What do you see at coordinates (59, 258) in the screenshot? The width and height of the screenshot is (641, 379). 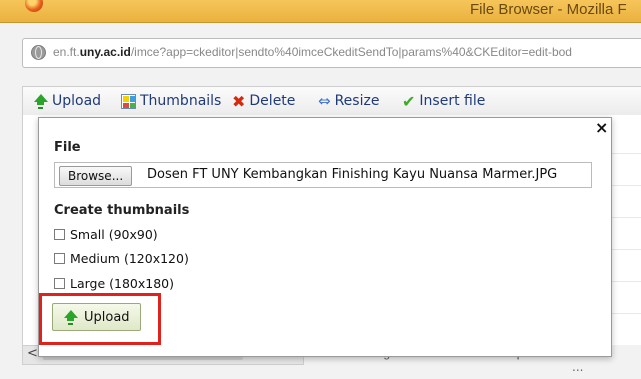 I see `medium-checkbox` at bounding box center [59, 258].